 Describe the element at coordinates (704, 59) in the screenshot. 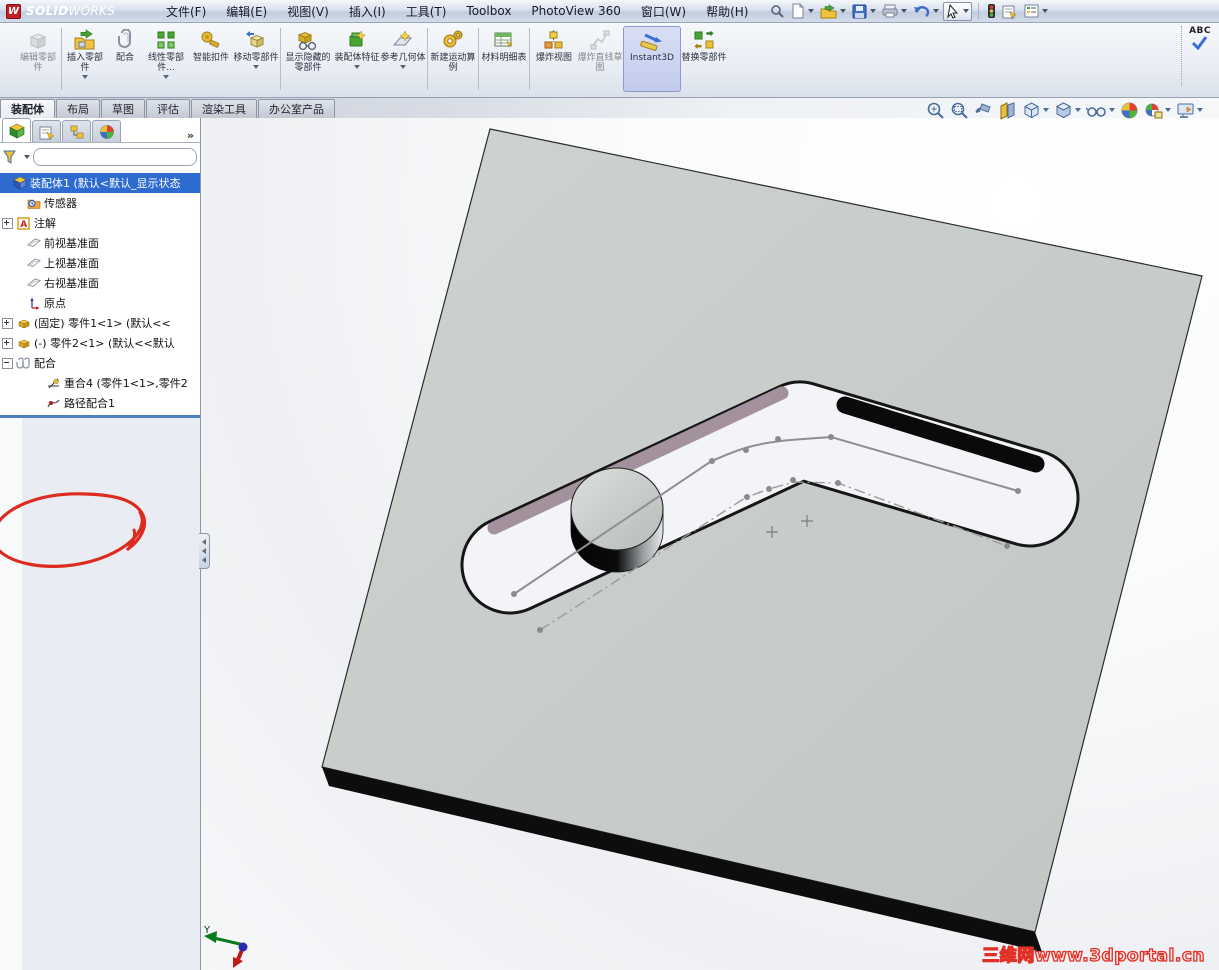

I see `replace-components-button: 替换零部件` at that location.